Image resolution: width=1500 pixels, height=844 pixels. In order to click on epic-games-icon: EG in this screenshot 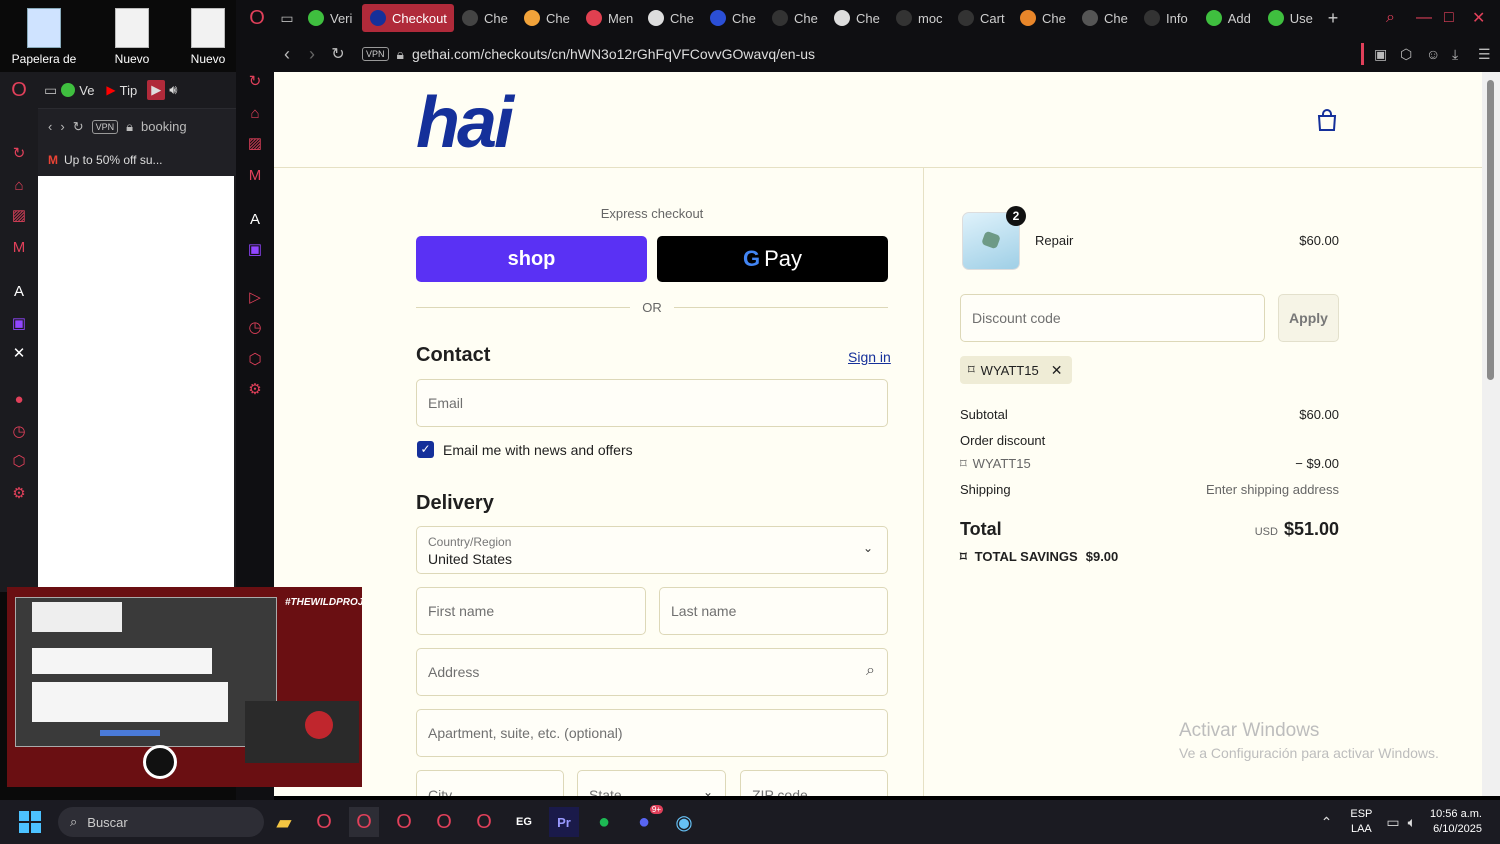, I will do `click(524, 822)`.